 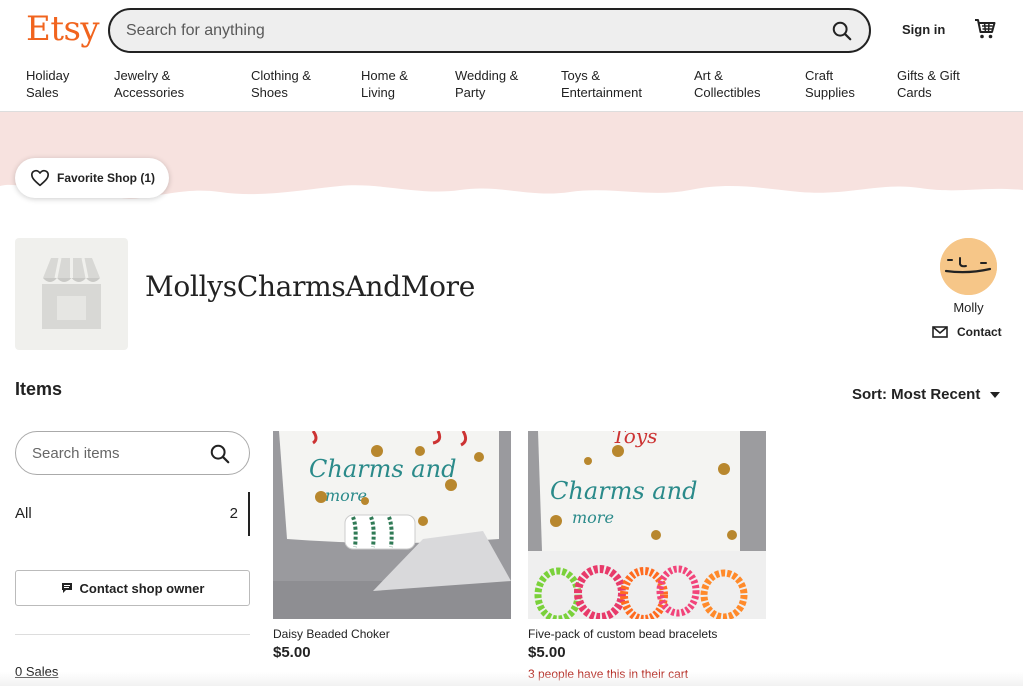 What do you see at coordinates (601, 84) in the screenshot?
I see `category-toys-entertainment: Toys & Entertainment` at bounding box center [601, 84].